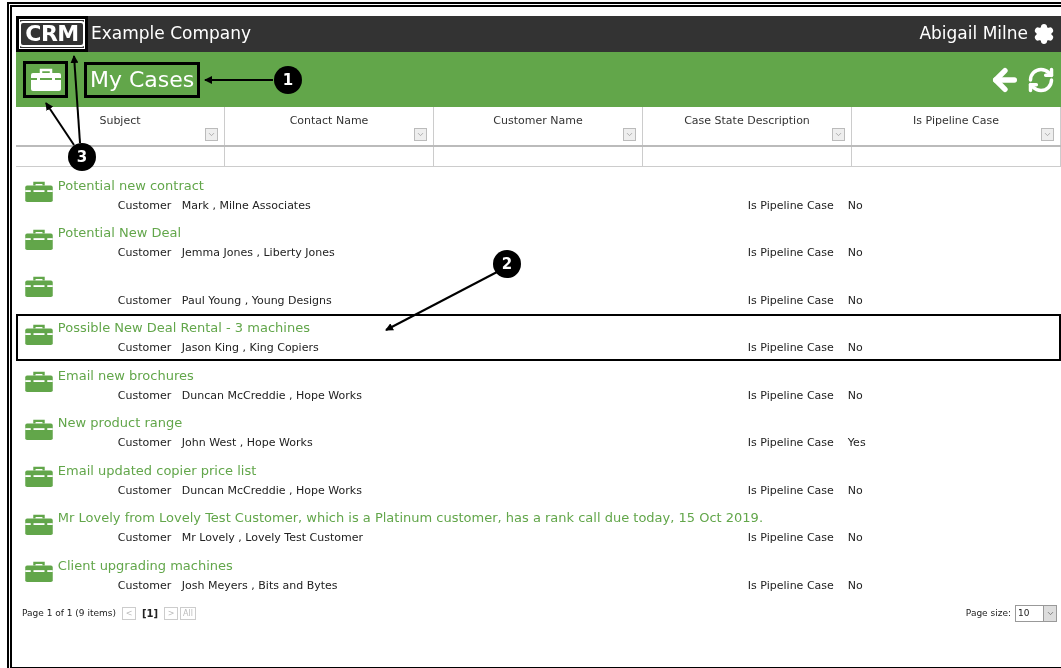 Image resolution: width=1061 pixels, height=668 pixels. What do you see at coordinates (538, 126) in the screenshot?
I see `column-header: Customer Name` at bounding box center [538, 126].